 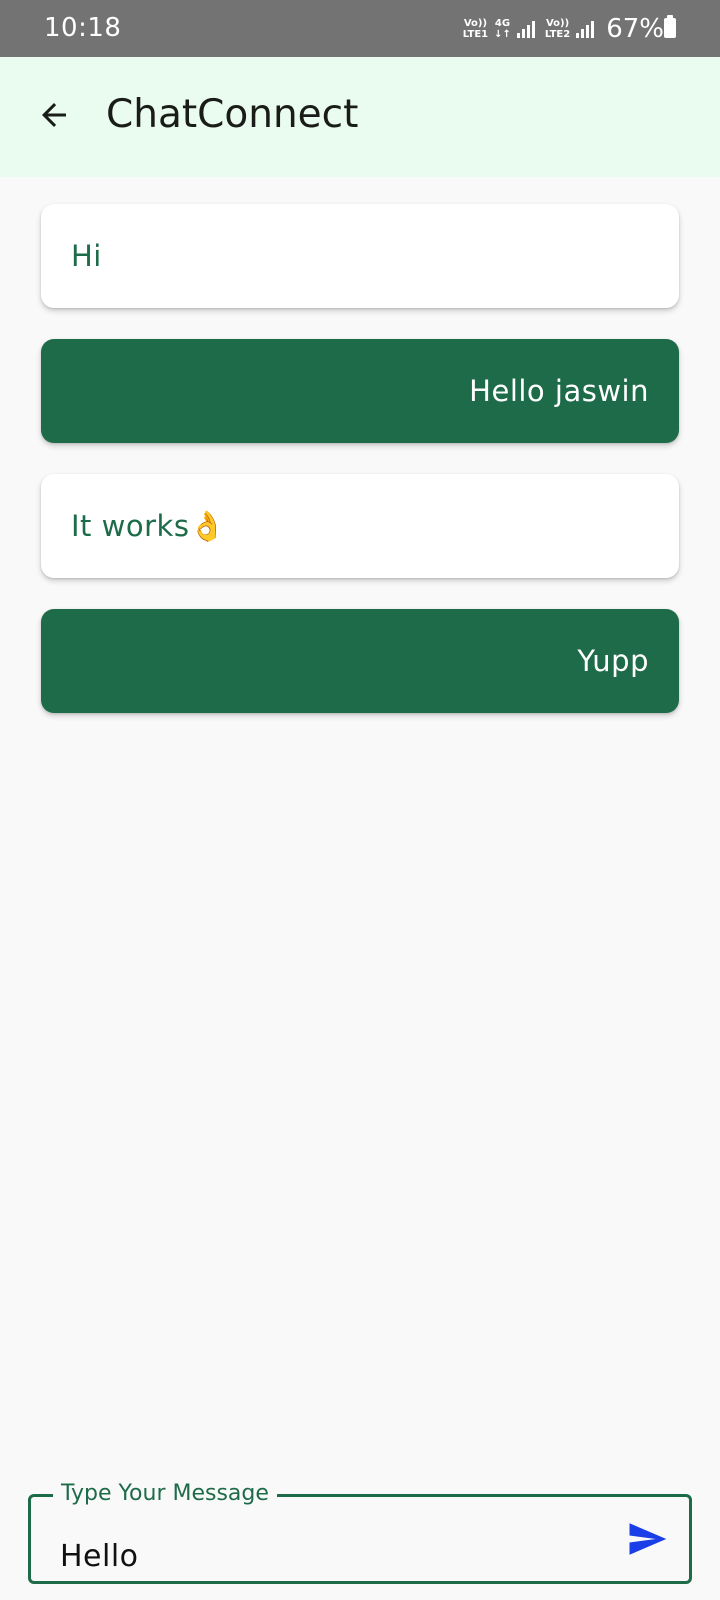 I want to click on app-bar: ChatConnect, so click(x=360, y=117).